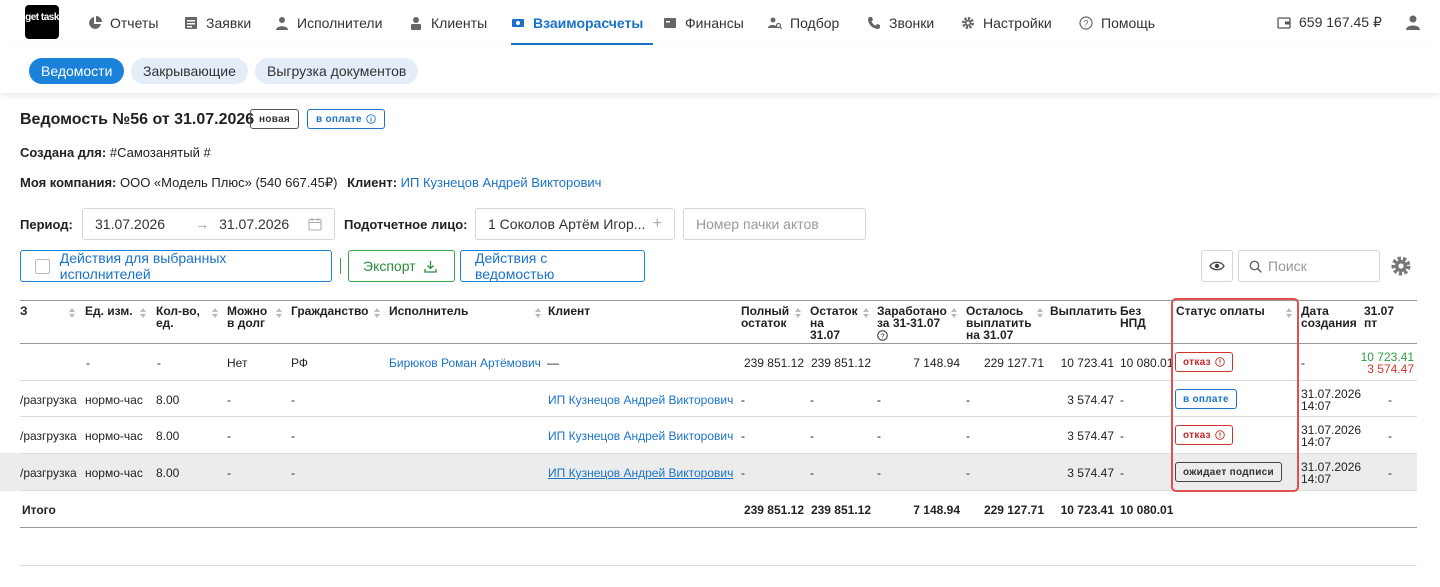 The image size is (1440, 587). Describe the element at coordinates (1413, 22) in the screenshot. I see `user-profile-icon` at that location.